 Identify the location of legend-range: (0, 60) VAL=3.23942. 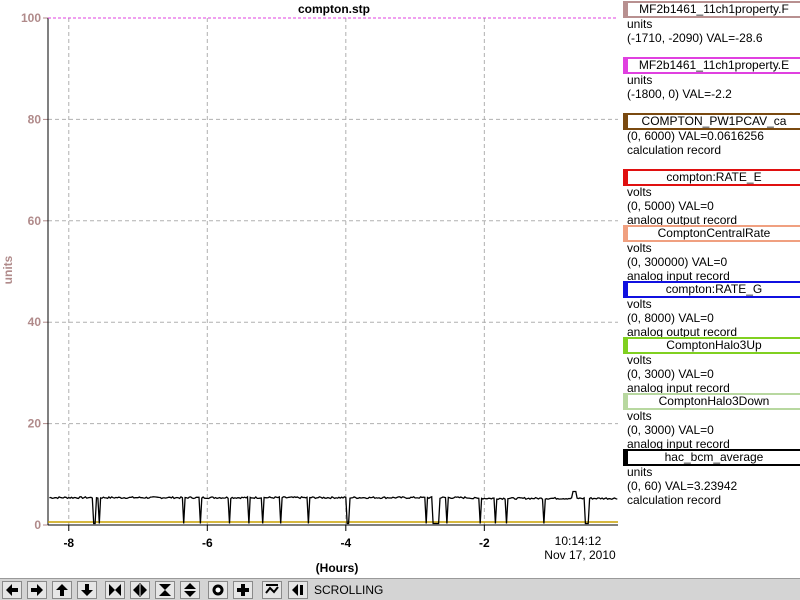
(682, 486).